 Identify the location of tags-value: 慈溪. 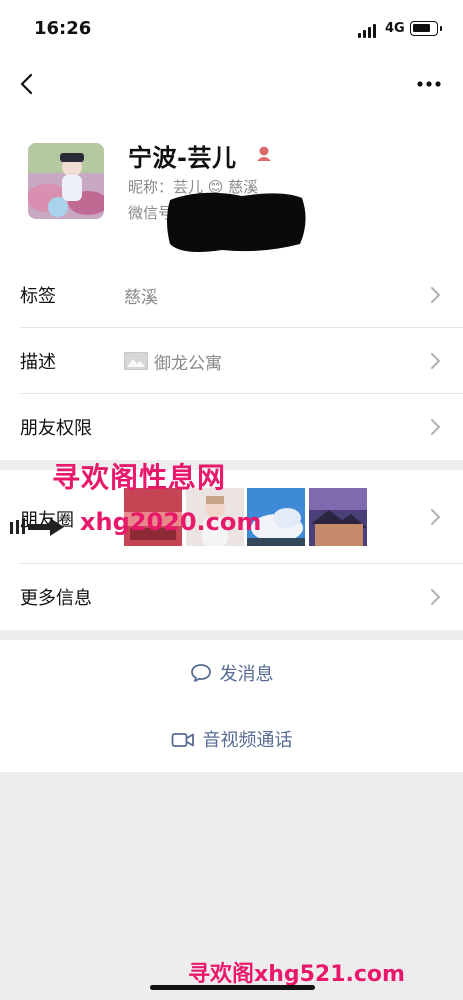
(141, 298).